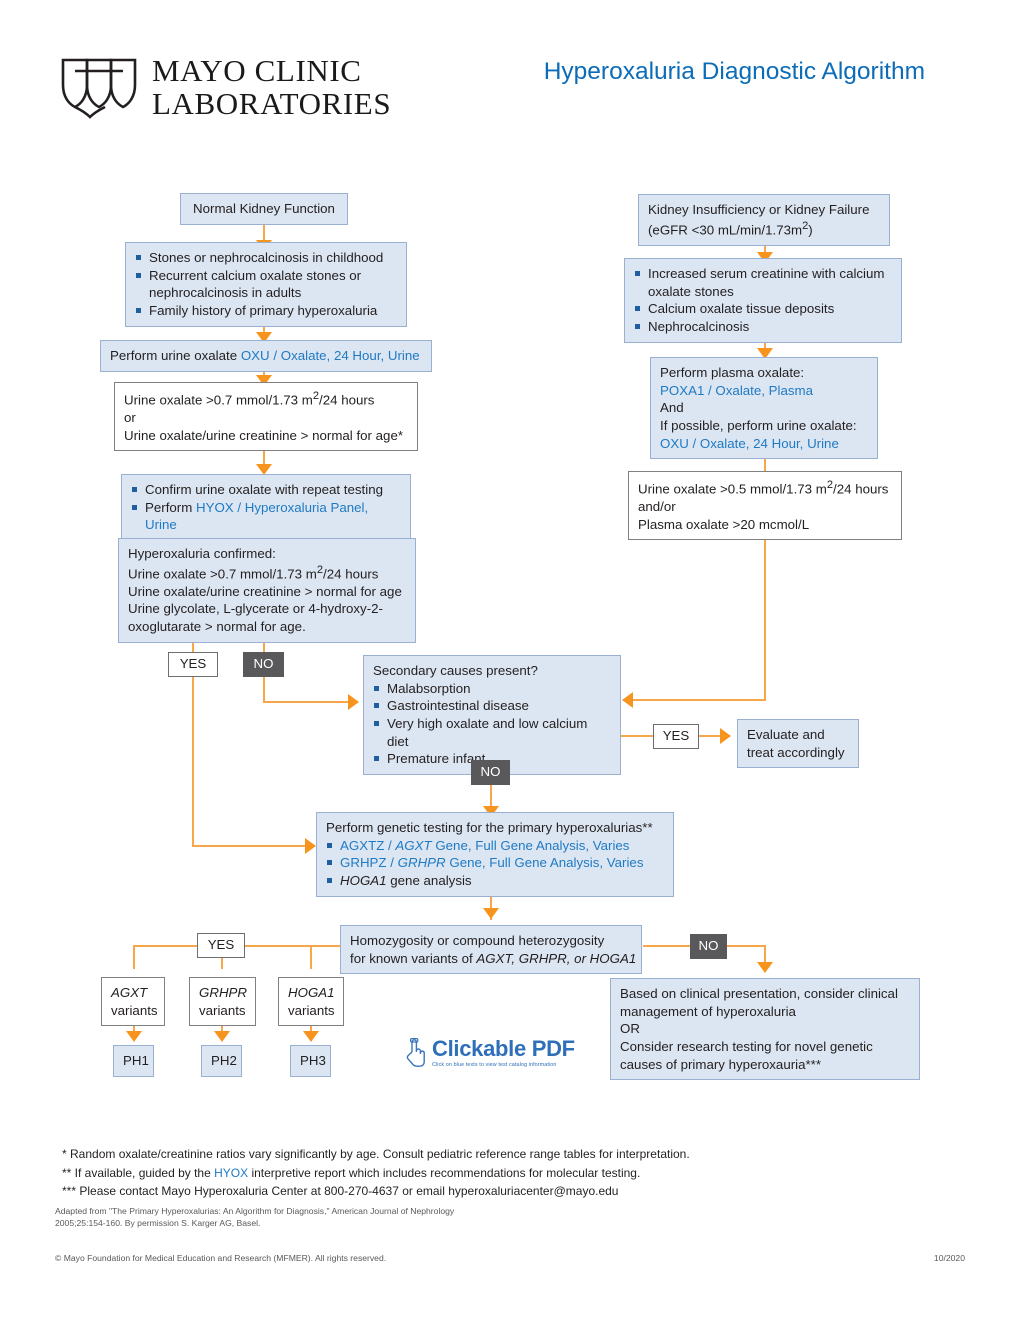  I want to click on link-oxu-test: OXU / Oxalate, 24 Hour, Urine, so click(330, 355).